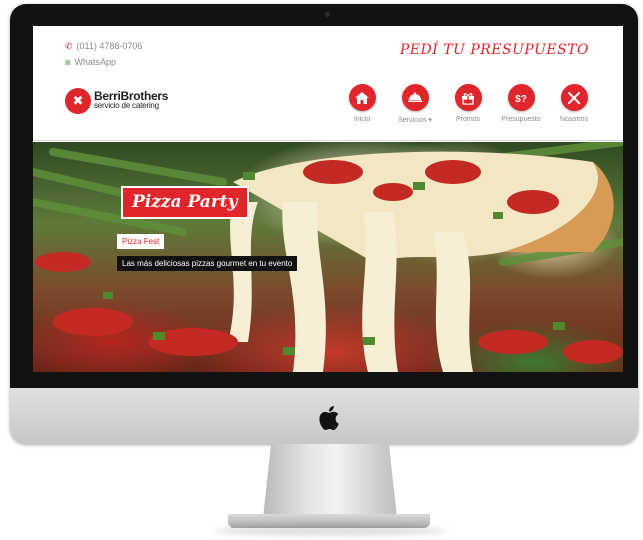 This screenshot has height=540, width=643. I want to click on camera-icon, so click(327, 14).